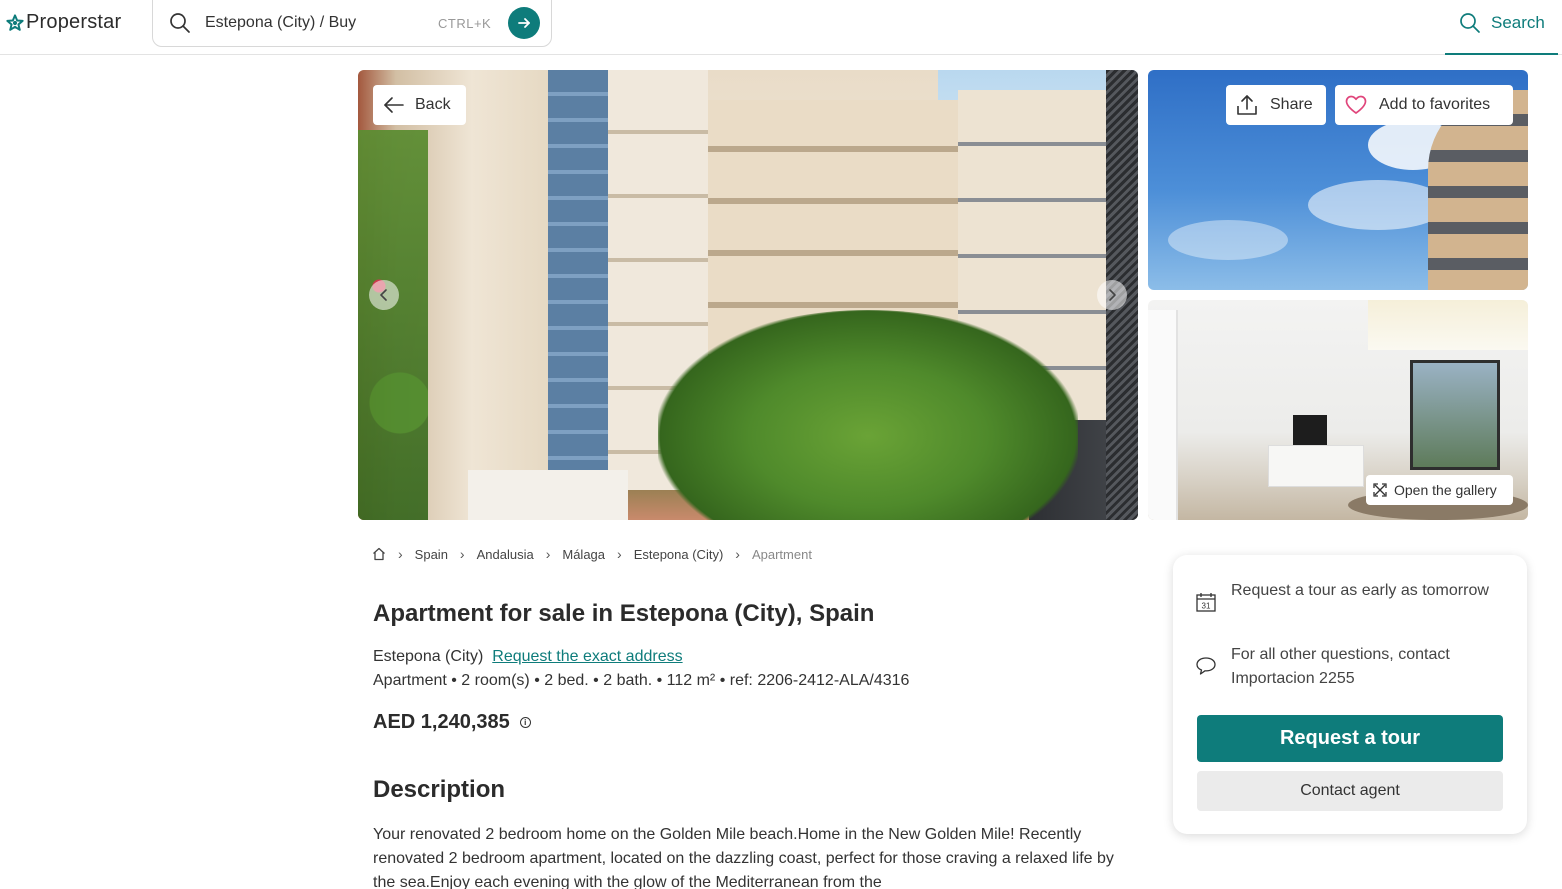  I want to click on chevron-right-icon, so click(1112, 295).